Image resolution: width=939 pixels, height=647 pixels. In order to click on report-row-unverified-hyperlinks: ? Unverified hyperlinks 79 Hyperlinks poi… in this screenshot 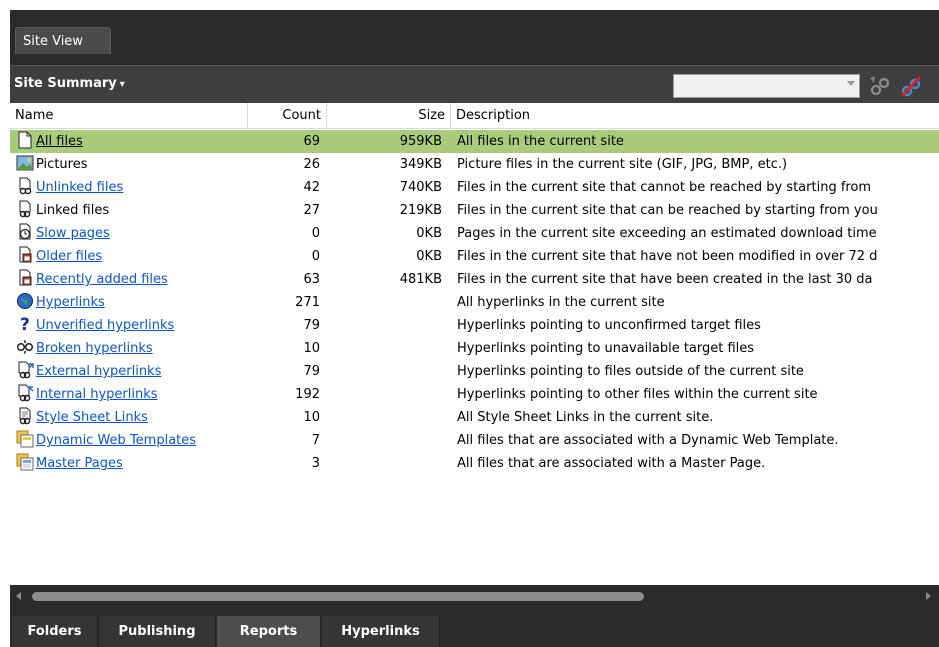, I will do `click(474, 325)`.